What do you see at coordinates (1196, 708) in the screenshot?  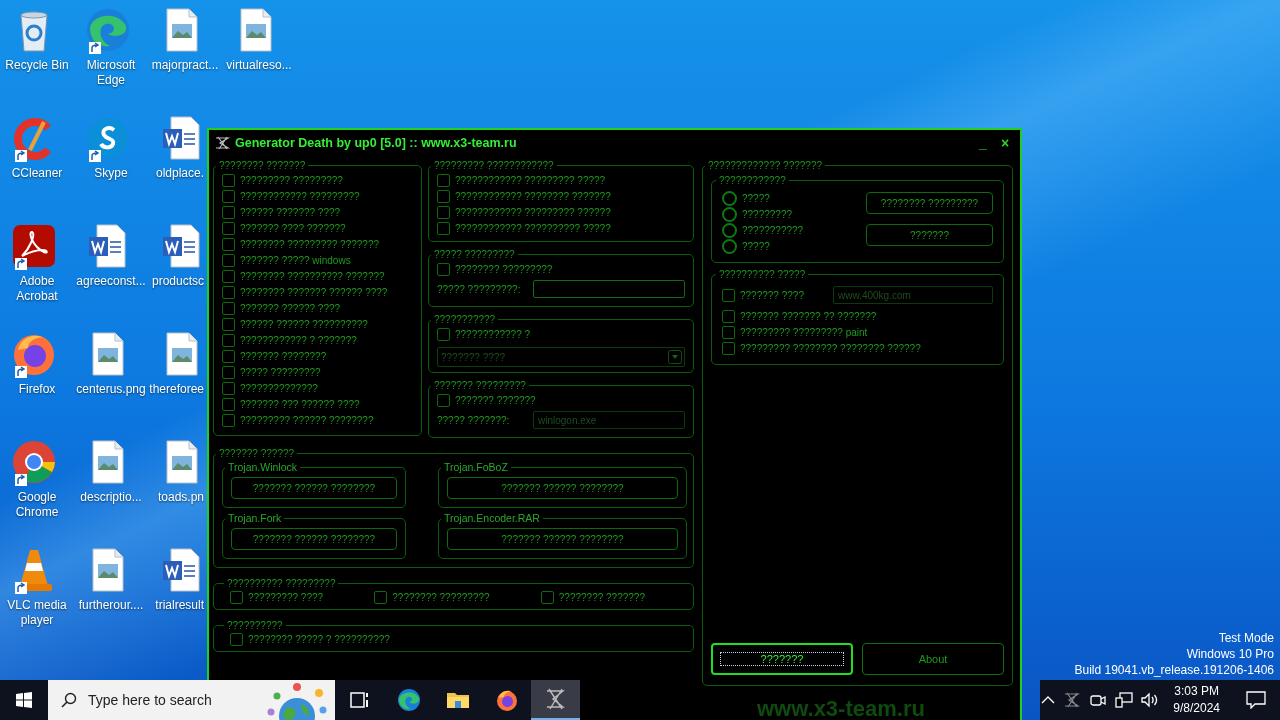 I see `clock-date: 9/8/2024` at bounding box center [1196, 708].